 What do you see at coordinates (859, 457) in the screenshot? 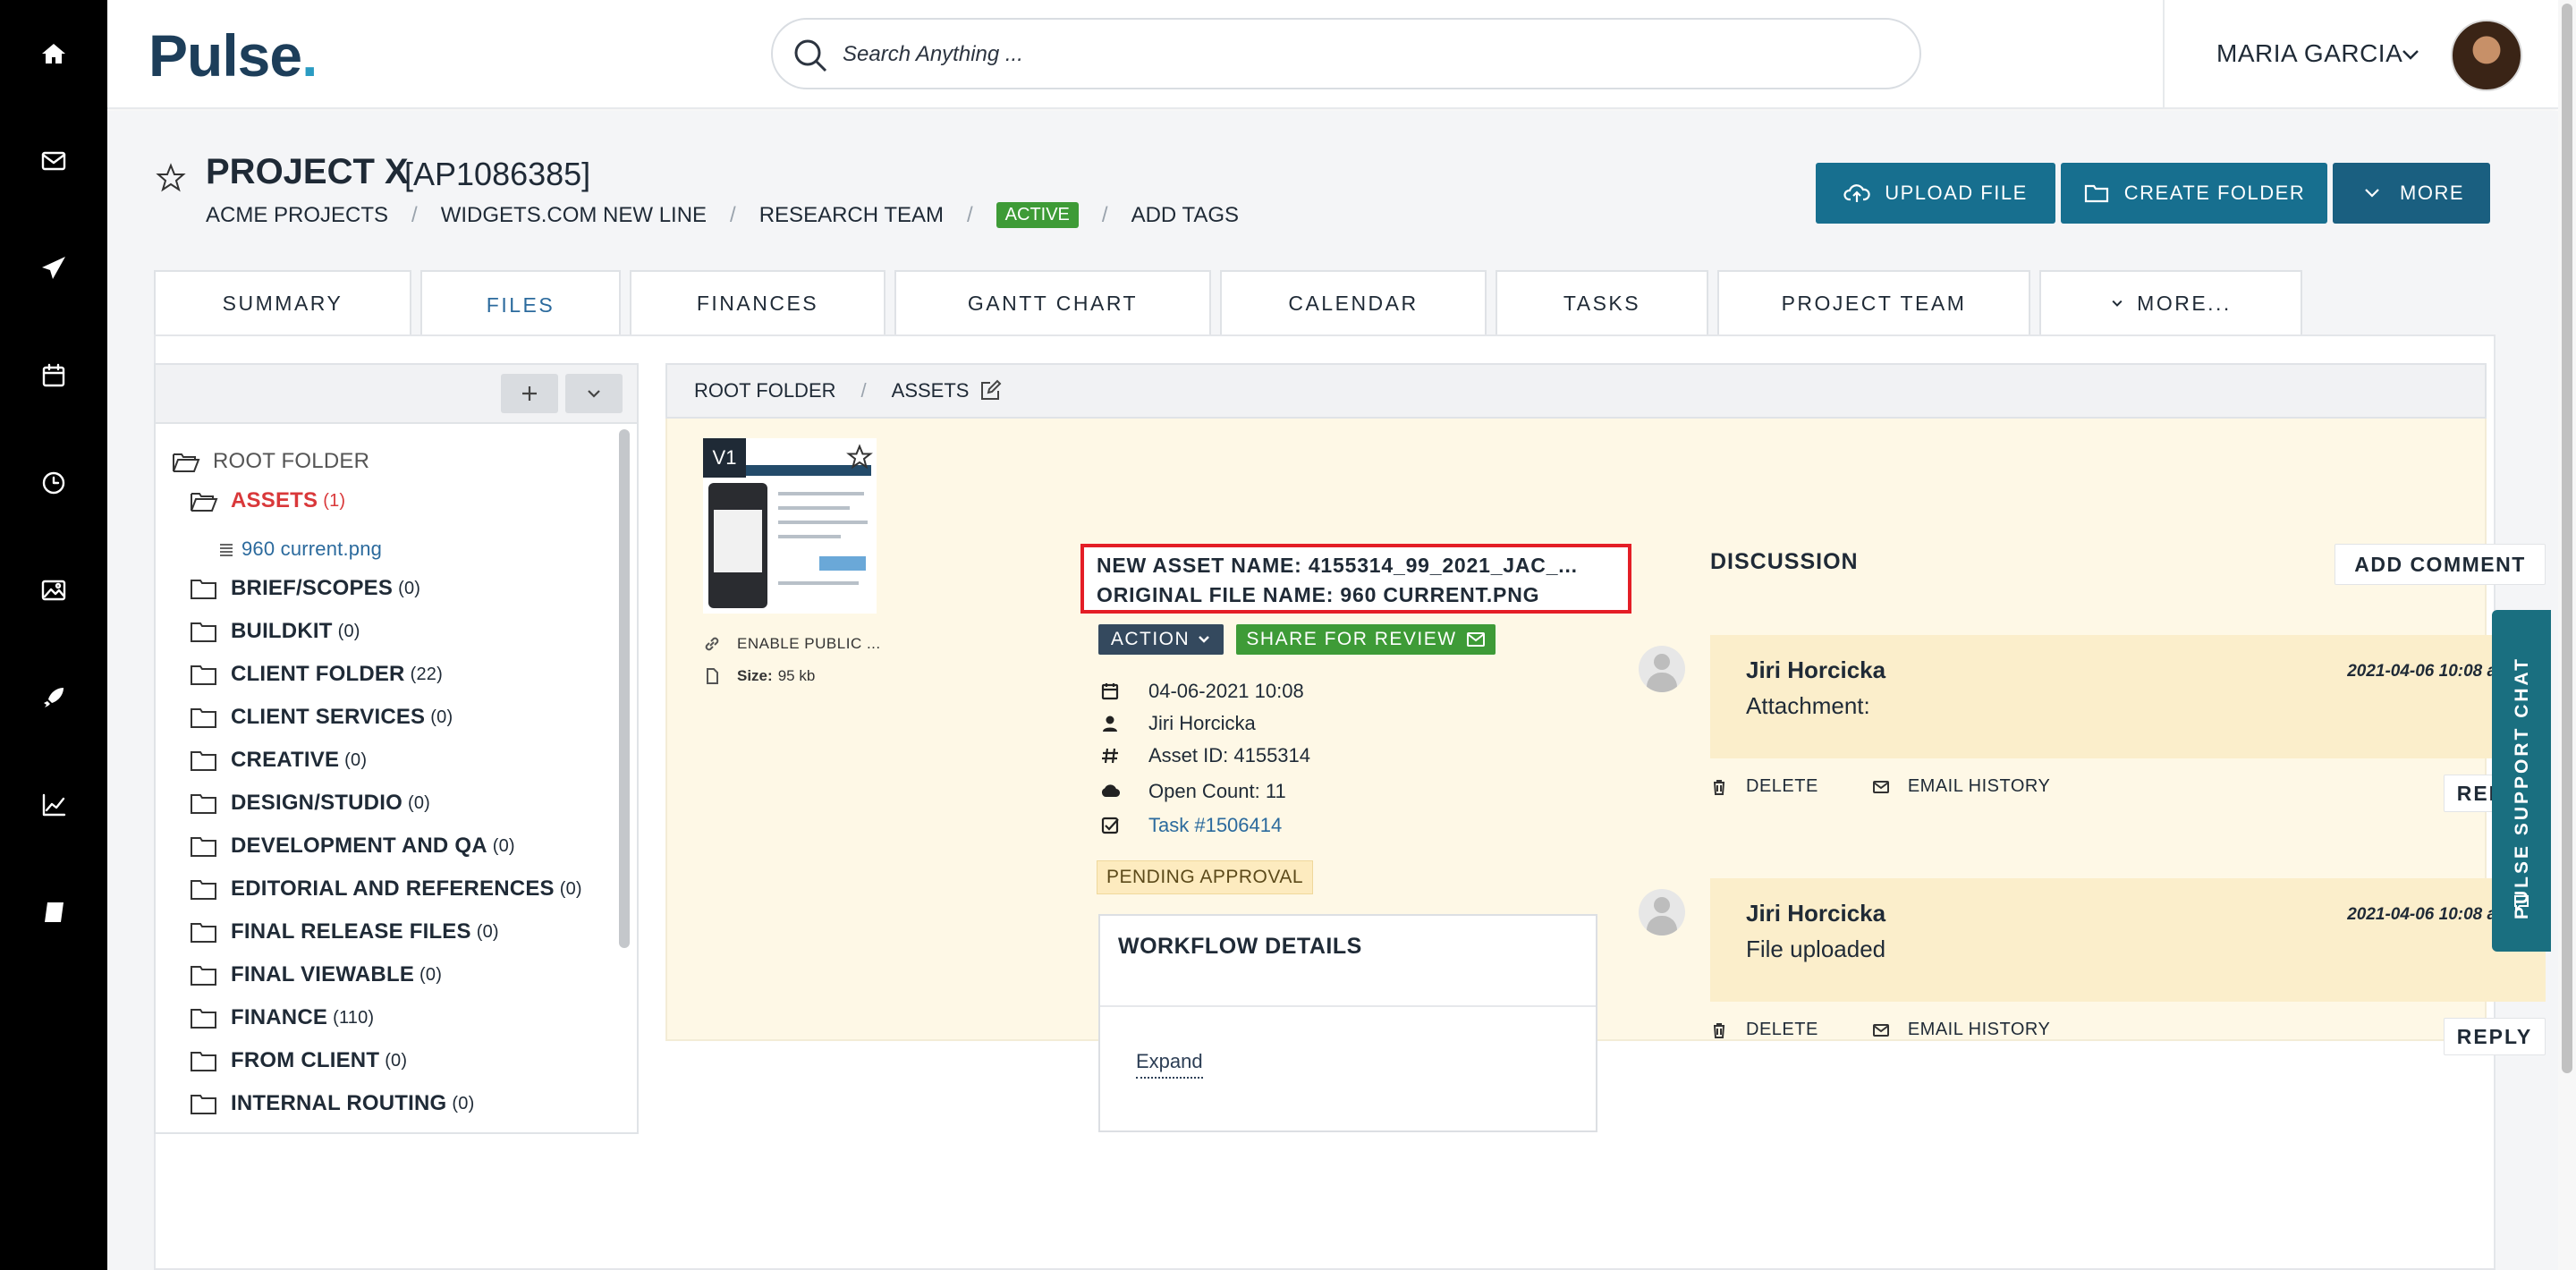
I see `star-icon` at bounding box center [859, 457].